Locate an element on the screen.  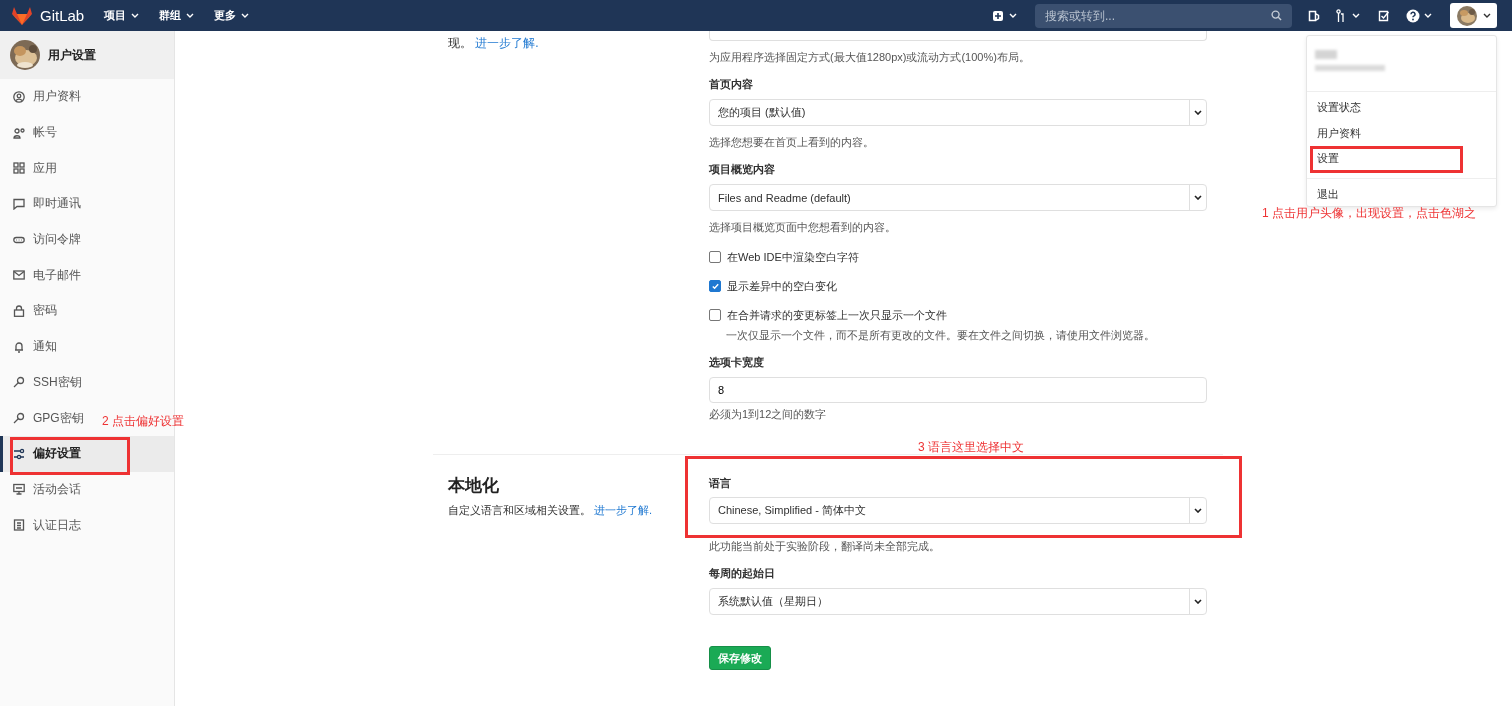
select-field: Chinese, Simplified - 简体中文 is located at coordinates (958, 510).